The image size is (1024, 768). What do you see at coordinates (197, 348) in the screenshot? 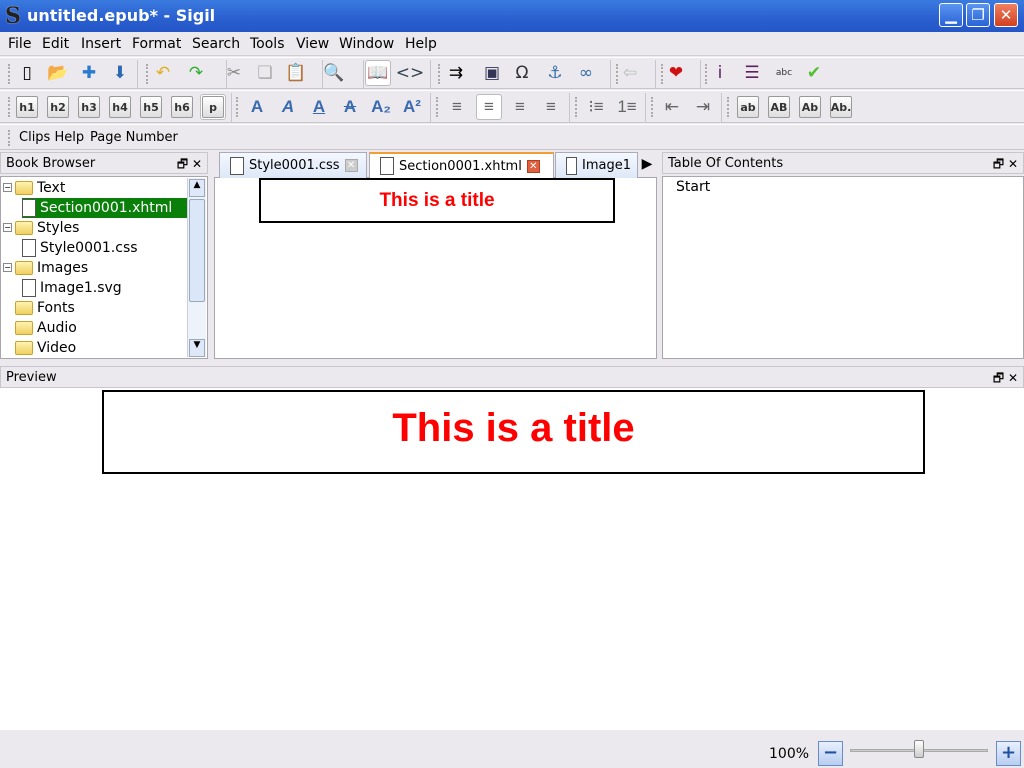
I see `scroll-down-icon: ▼` at bounding box center [197, 348].